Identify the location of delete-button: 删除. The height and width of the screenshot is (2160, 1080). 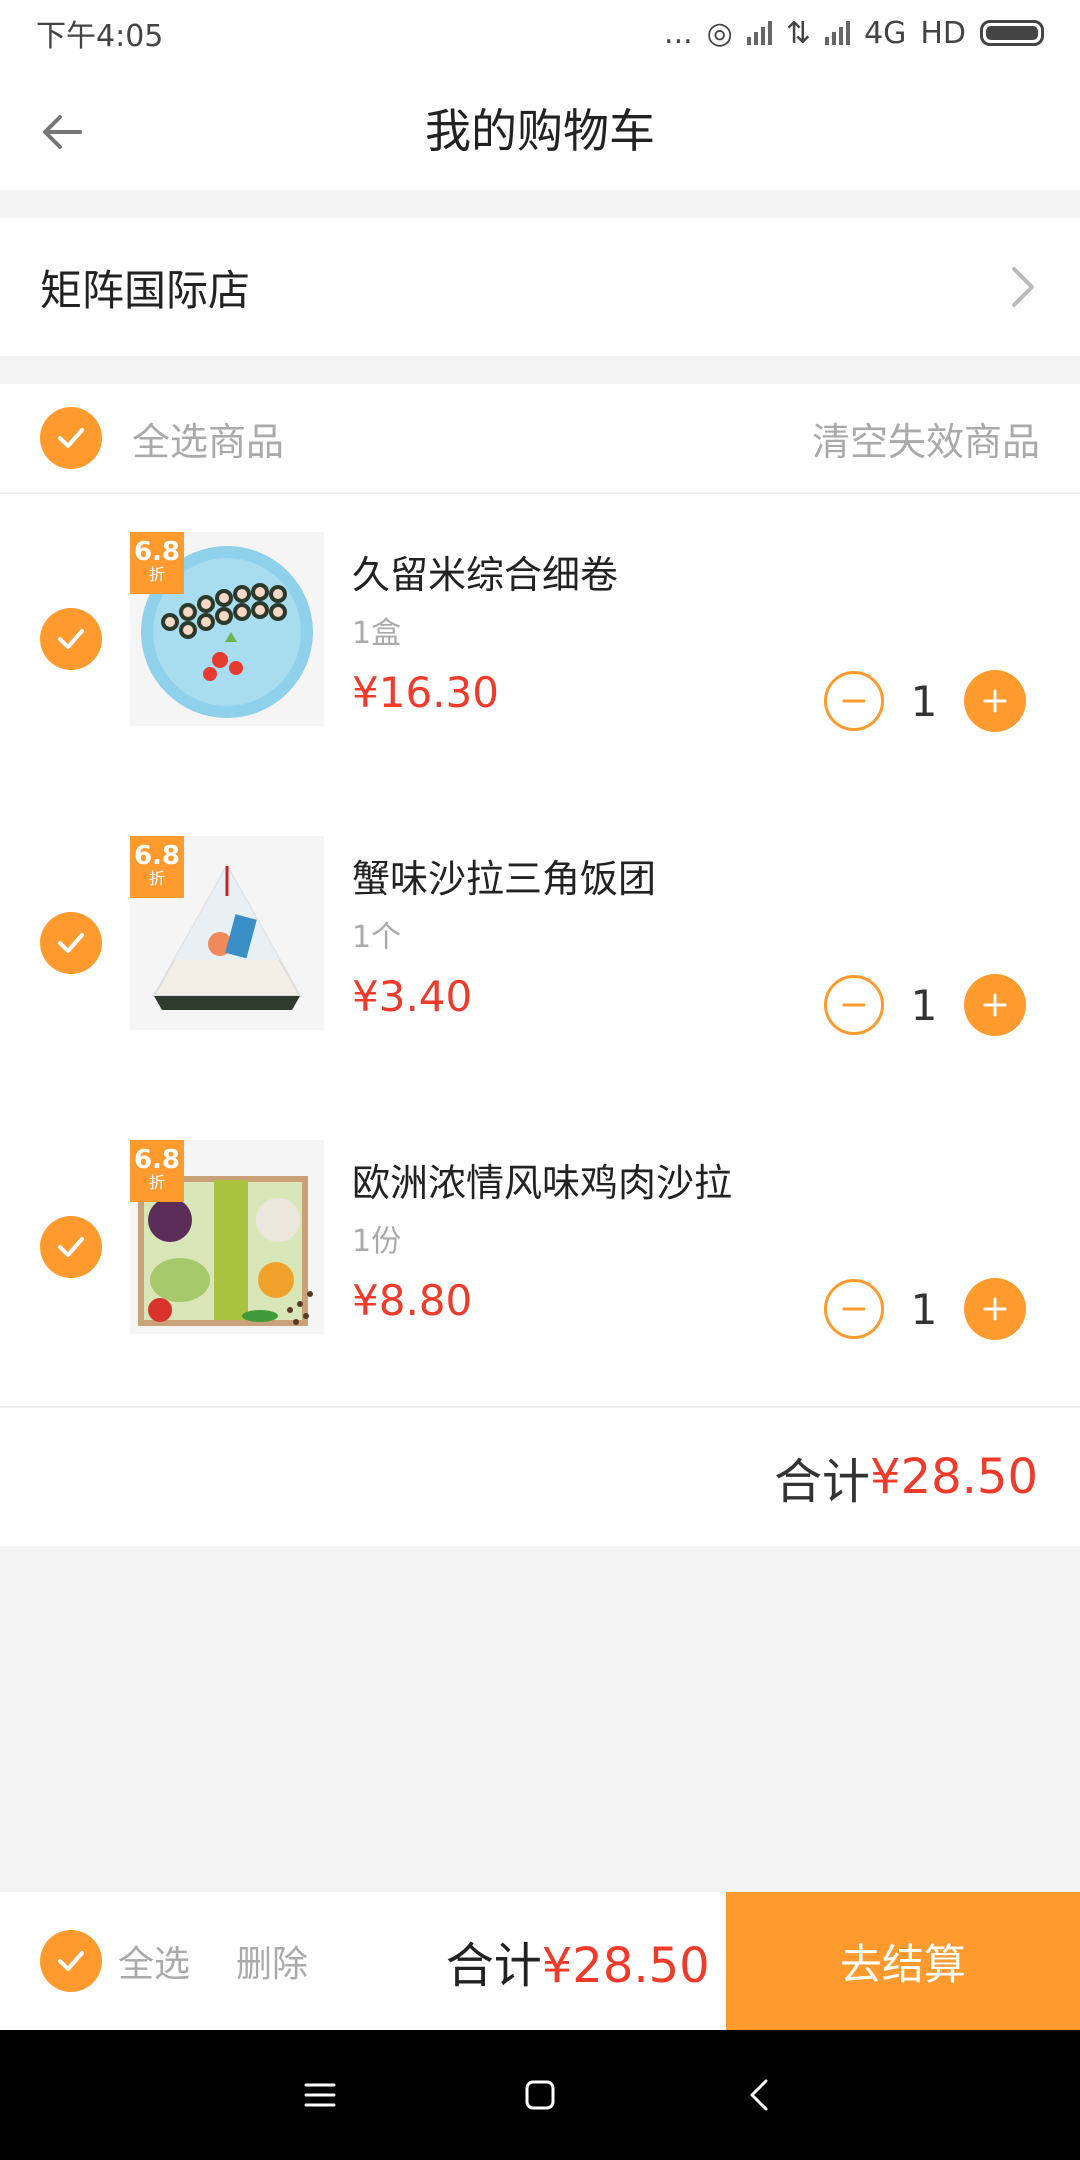
(272, 1961).